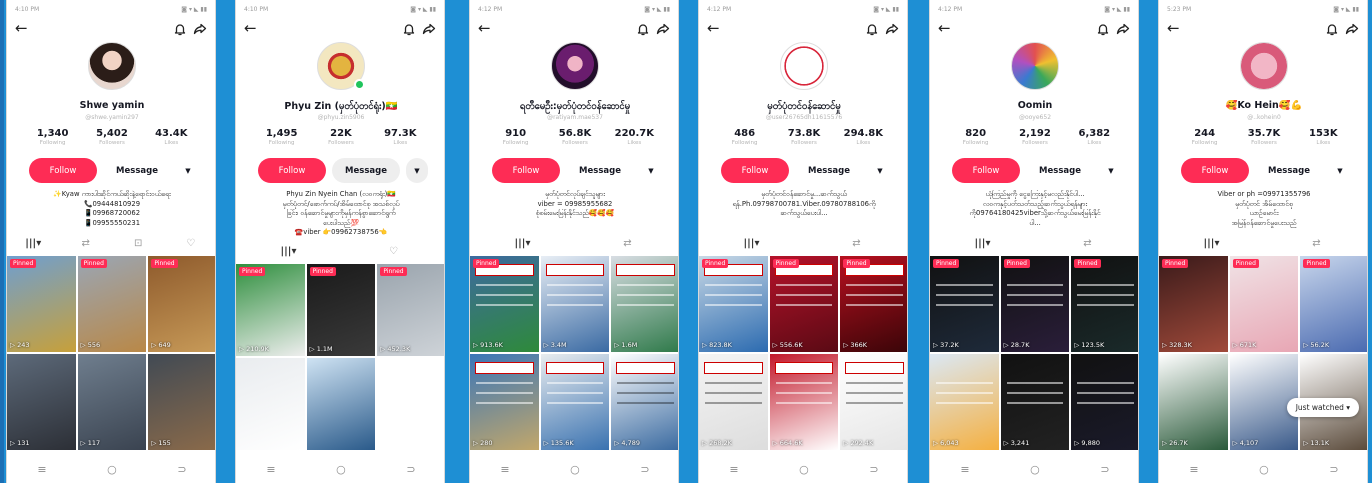  What do you see at coordinates (804, 137) in the screenshot?
I see `stat-followers: 73.8K Followers` at bounding box center [804, 137].